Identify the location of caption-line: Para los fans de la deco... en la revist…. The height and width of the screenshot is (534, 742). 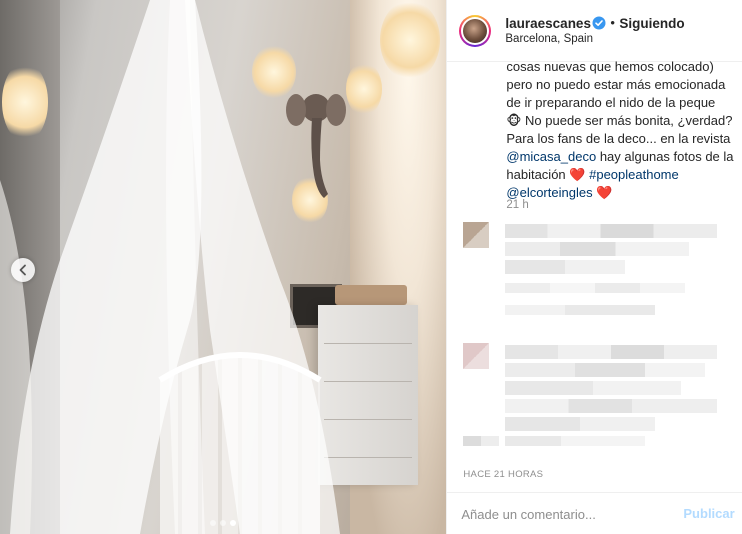
(618, 138).